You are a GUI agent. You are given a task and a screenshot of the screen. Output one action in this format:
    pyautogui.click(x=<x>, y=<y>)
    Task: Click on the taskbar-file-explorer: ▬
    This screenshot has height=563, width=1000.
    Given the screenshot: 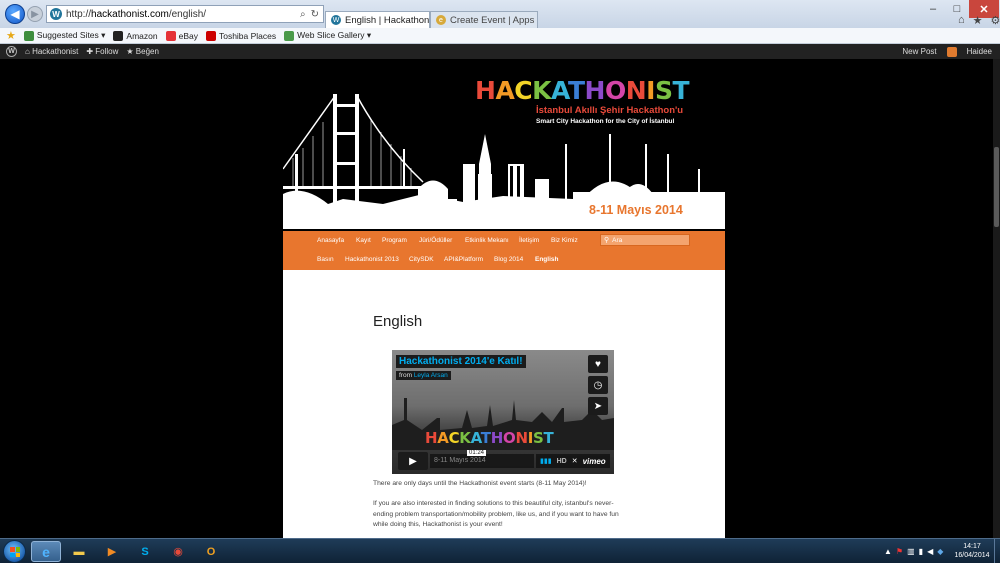 What is the action you would take?
    pyautogui.click(x=79, y=551)
    